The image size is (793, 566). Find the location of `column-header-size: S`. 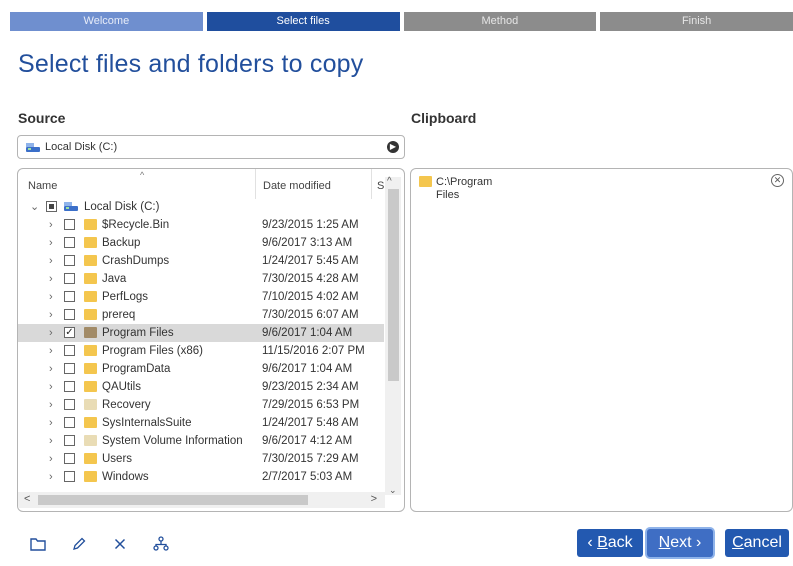

column-header-size: S is located at coordinates (380, 186).